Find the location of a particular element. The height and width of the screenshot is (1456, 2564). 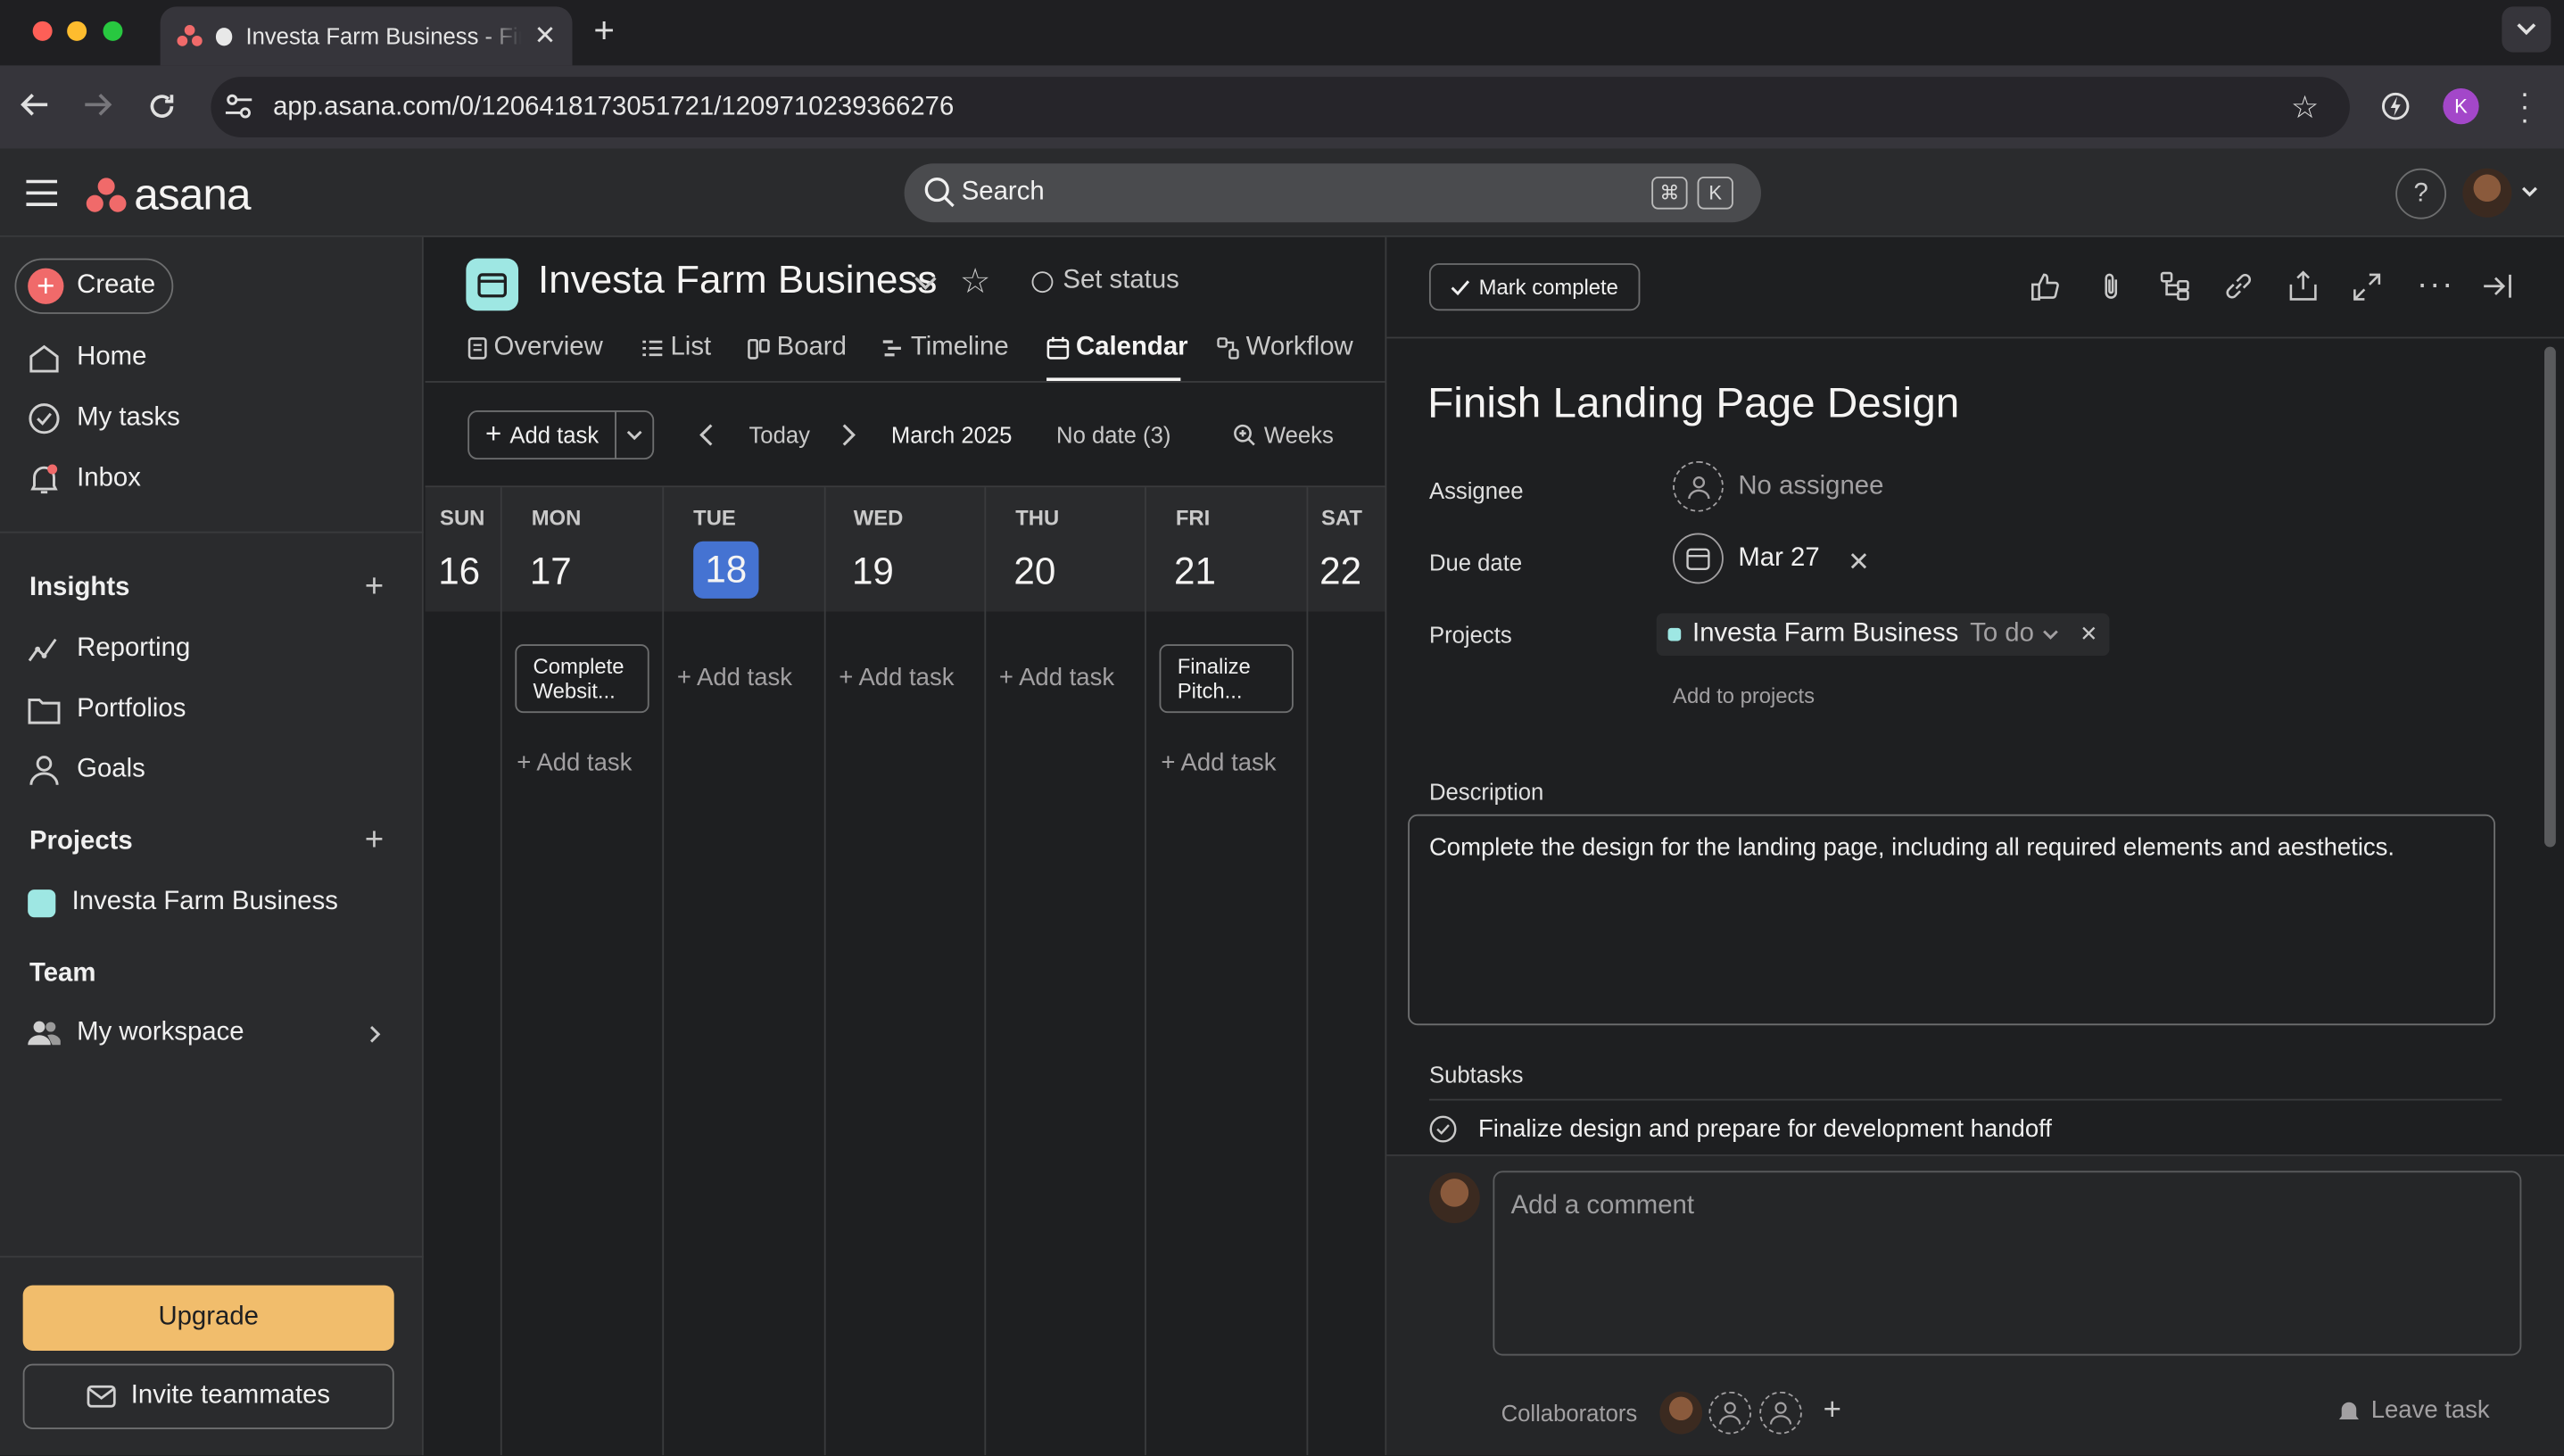

favorite-star-icon: ☆ is located at coordinates (976, 281).